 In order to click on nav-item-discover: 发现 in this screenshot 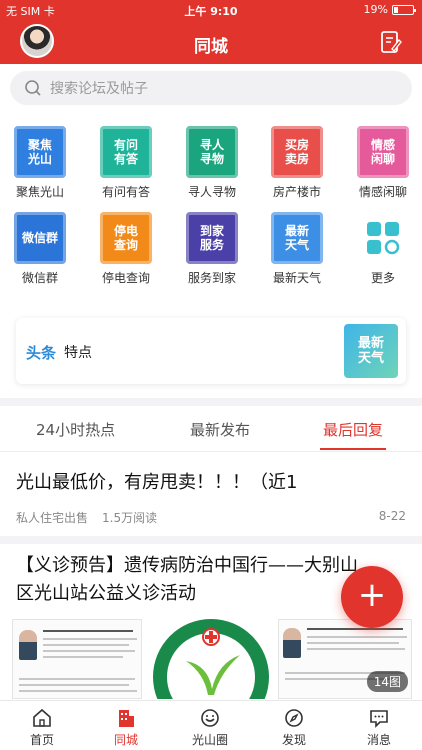, I will do `click(294, 727)`.